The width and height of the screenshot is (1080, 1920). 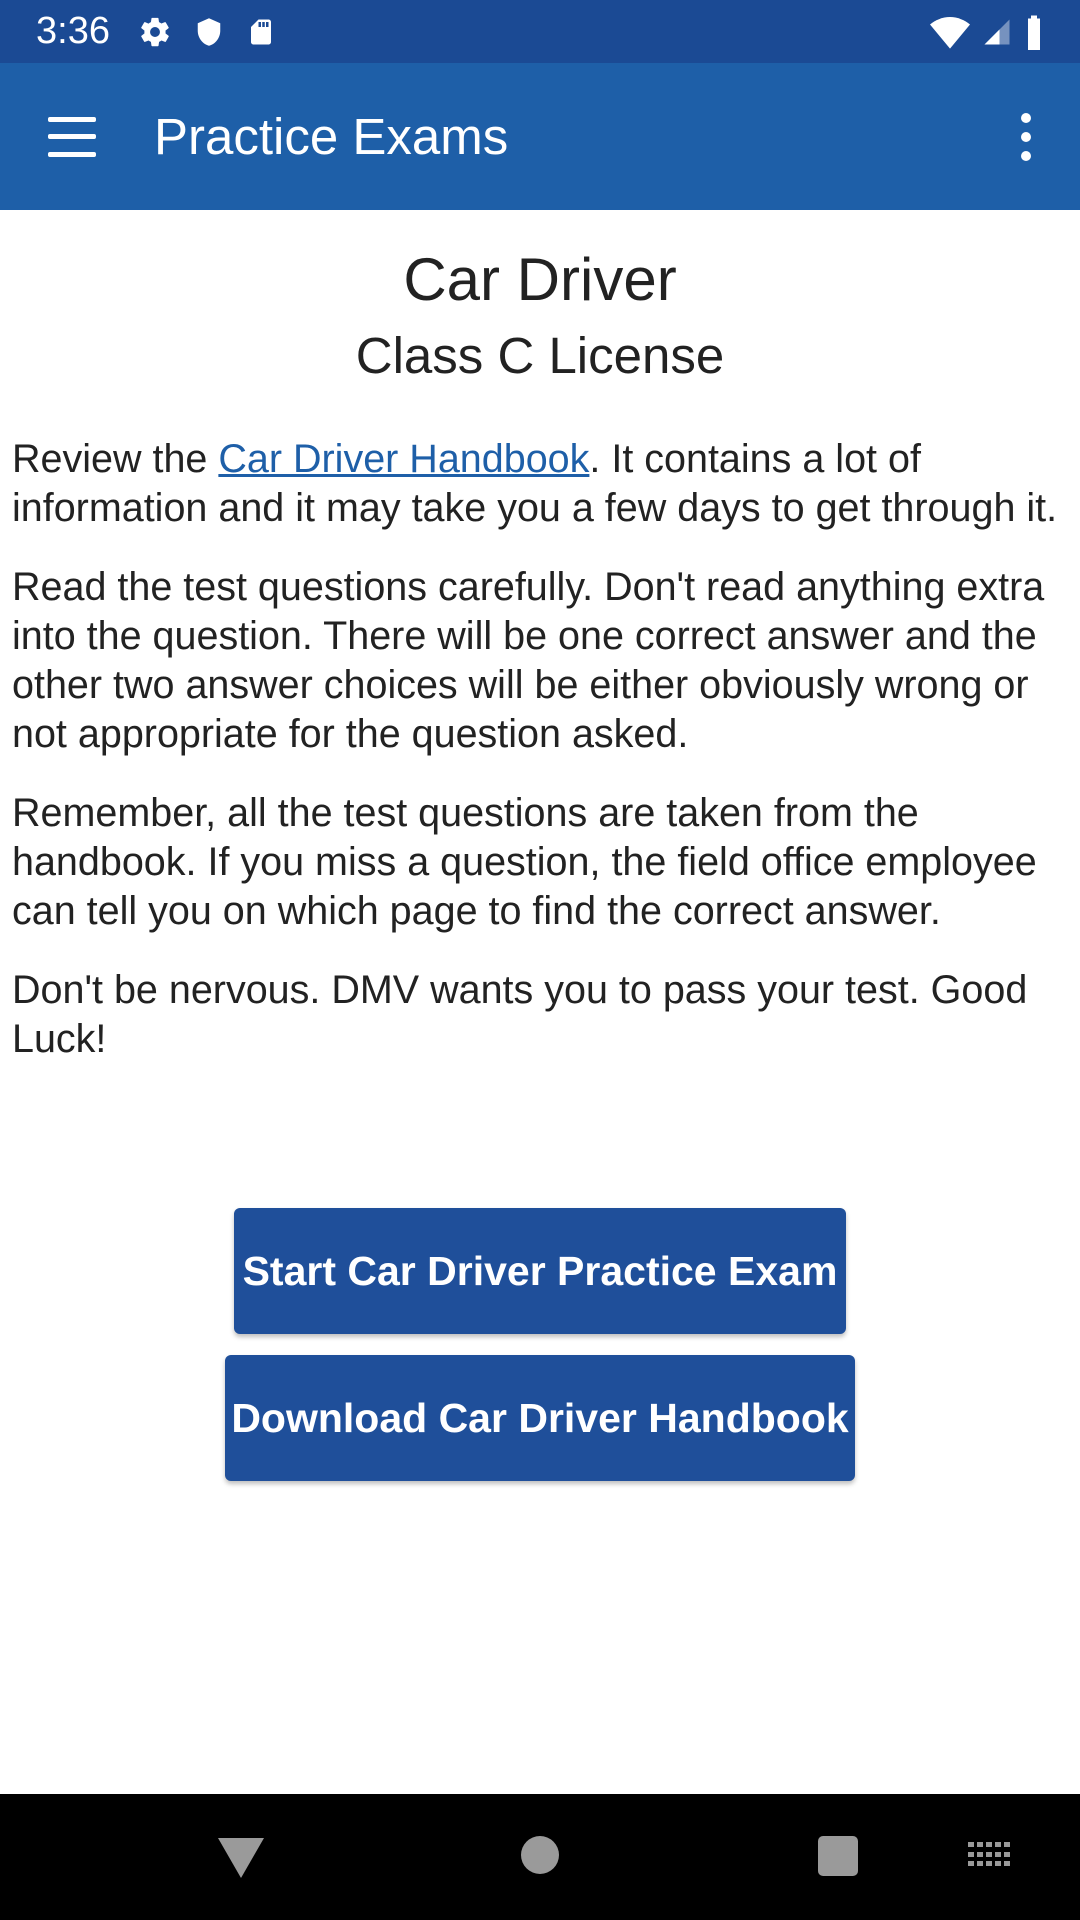 I want to click on more-vert-icon, so click(x=1026, y=136).